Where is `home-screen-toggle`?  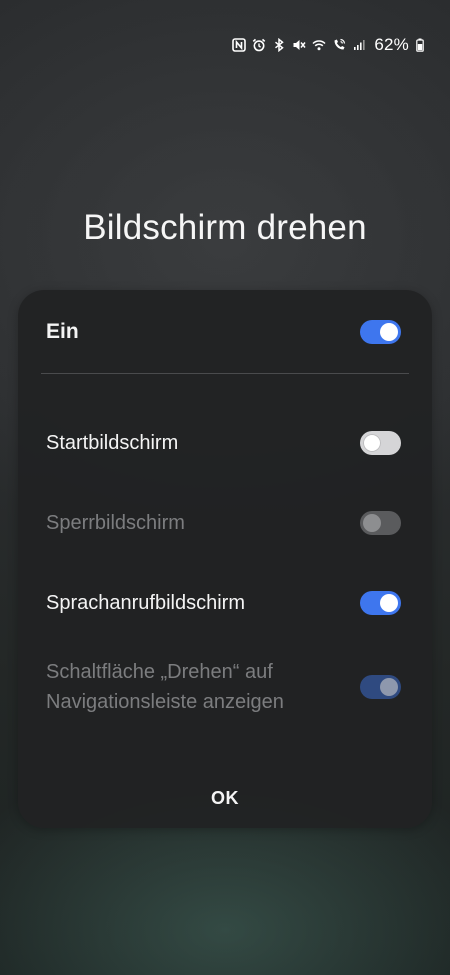
home-screen-toggle is located at coordinates (380, 443).